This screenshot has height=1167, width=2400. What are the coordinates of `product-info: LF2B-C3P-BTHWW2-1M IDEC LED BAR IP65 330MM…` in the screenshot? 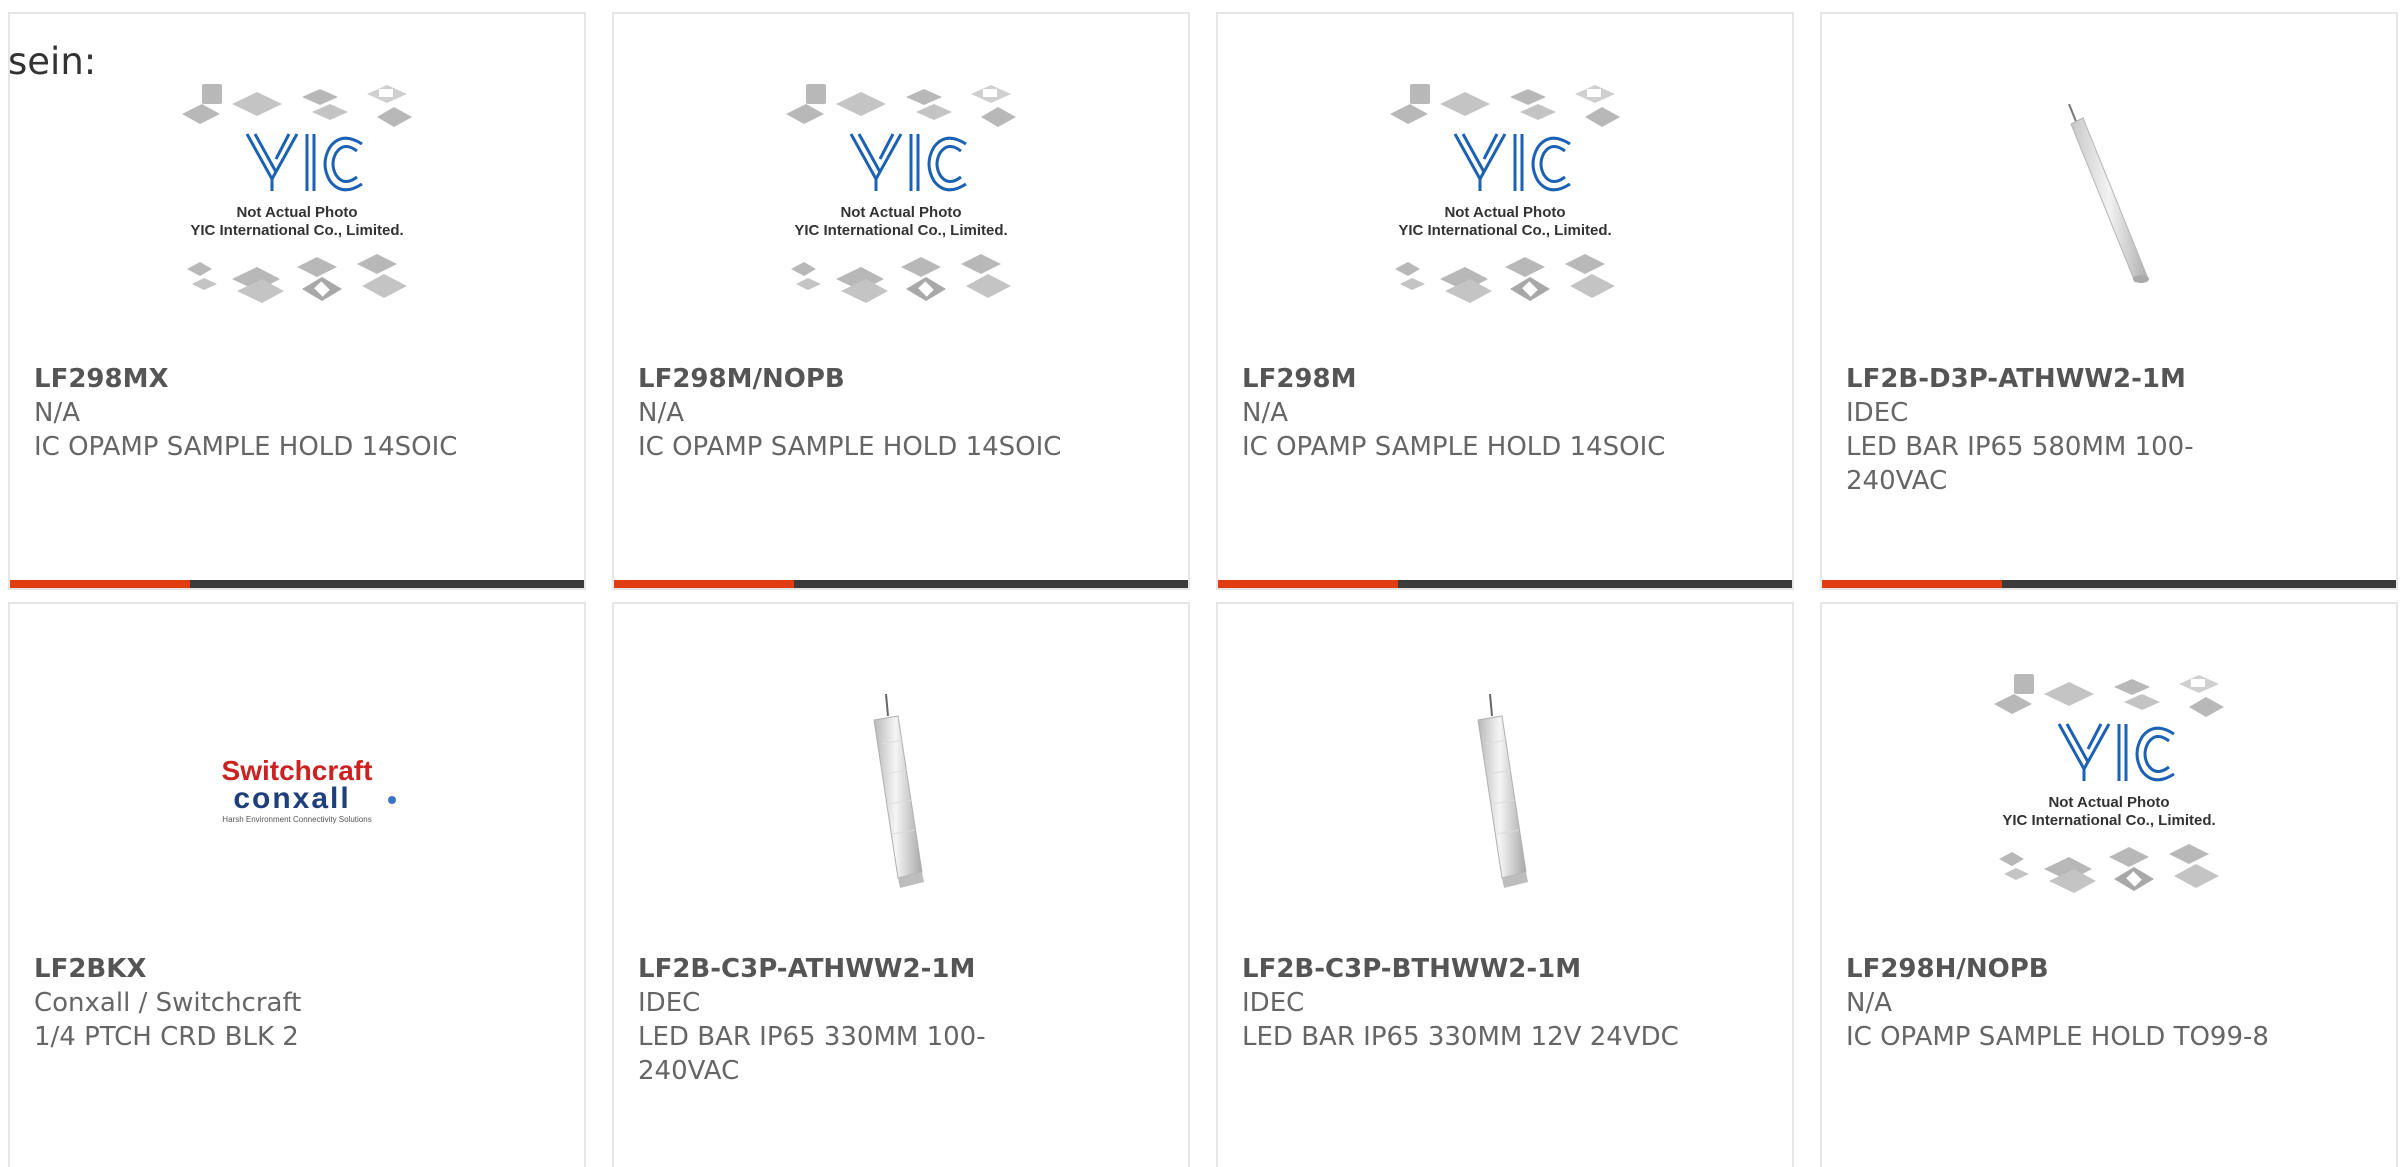 It's located at (1462, 1003).